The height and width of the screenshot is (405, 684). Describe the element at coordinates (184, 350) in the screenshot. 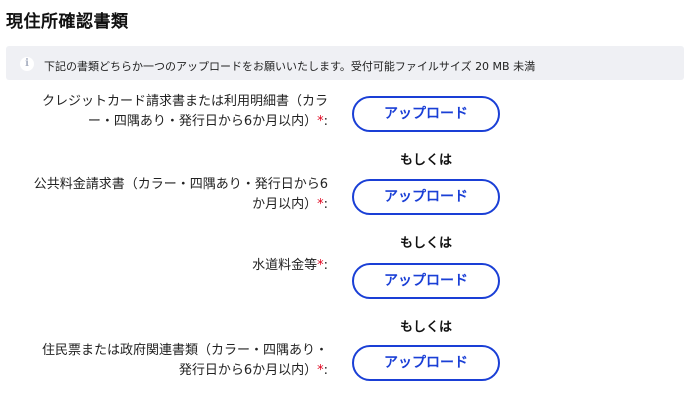

I see `document-label-line: 住民票または政府関連書類（カラー・四隅あり・` at that location.